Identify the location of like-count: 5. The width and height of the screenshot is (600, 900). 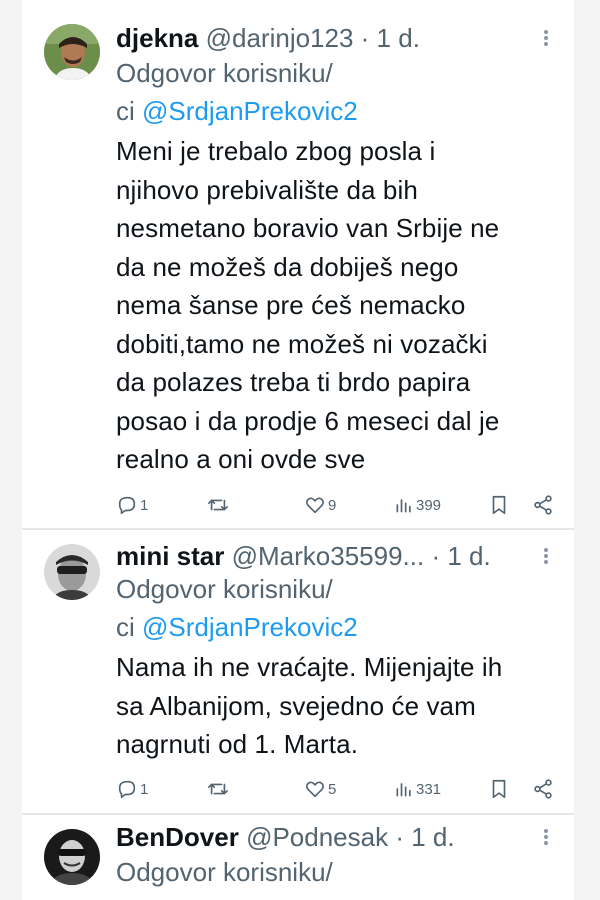
(332, 789).